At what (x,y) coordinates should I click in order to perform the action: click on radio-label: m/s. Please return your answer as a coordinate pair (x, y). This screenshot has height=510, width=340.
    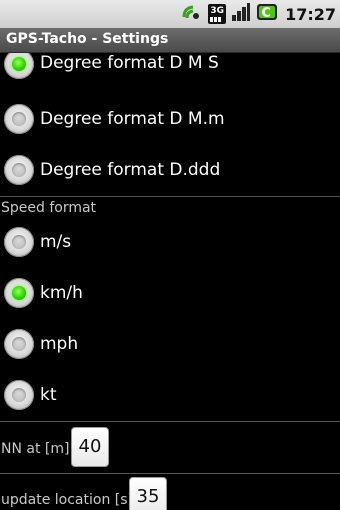
    Looking at the image, I should click on (56, 242).